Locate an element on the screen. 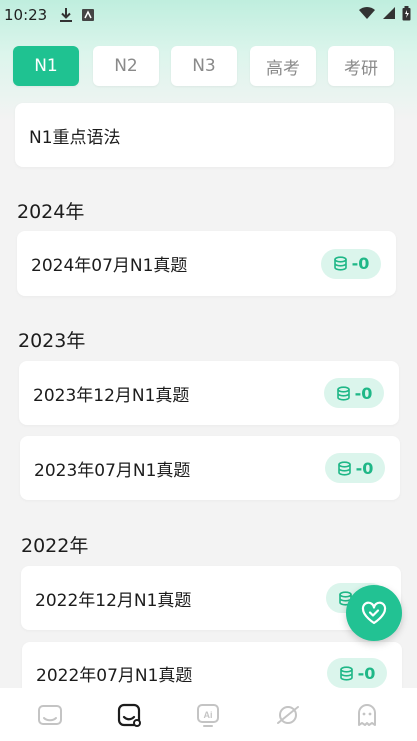  download-icon is located at coordinates (66, 15).